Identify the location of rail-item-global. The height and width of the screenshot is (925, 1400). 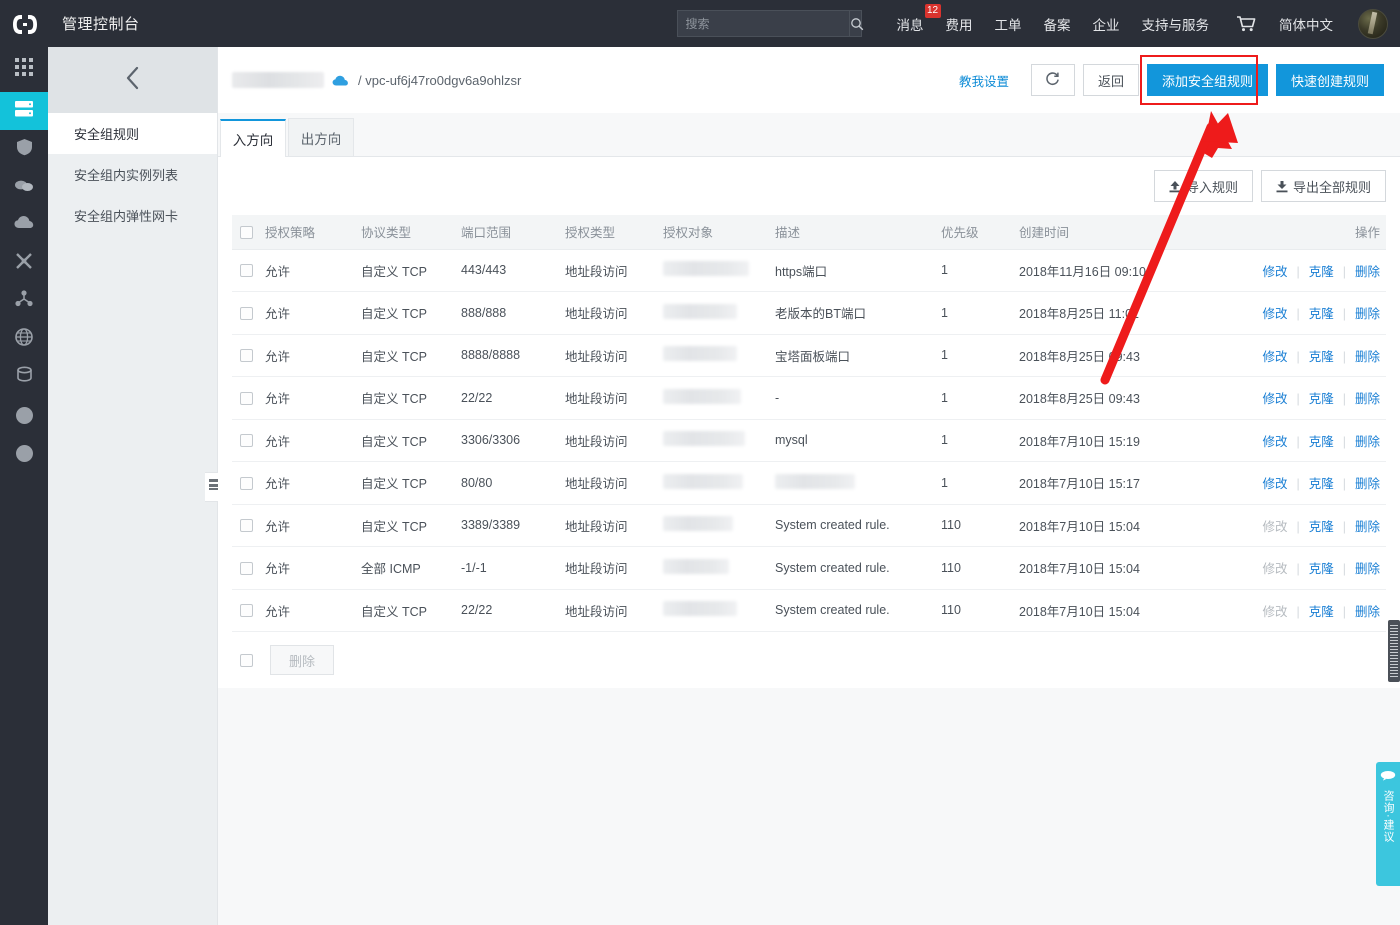
(24, 339).